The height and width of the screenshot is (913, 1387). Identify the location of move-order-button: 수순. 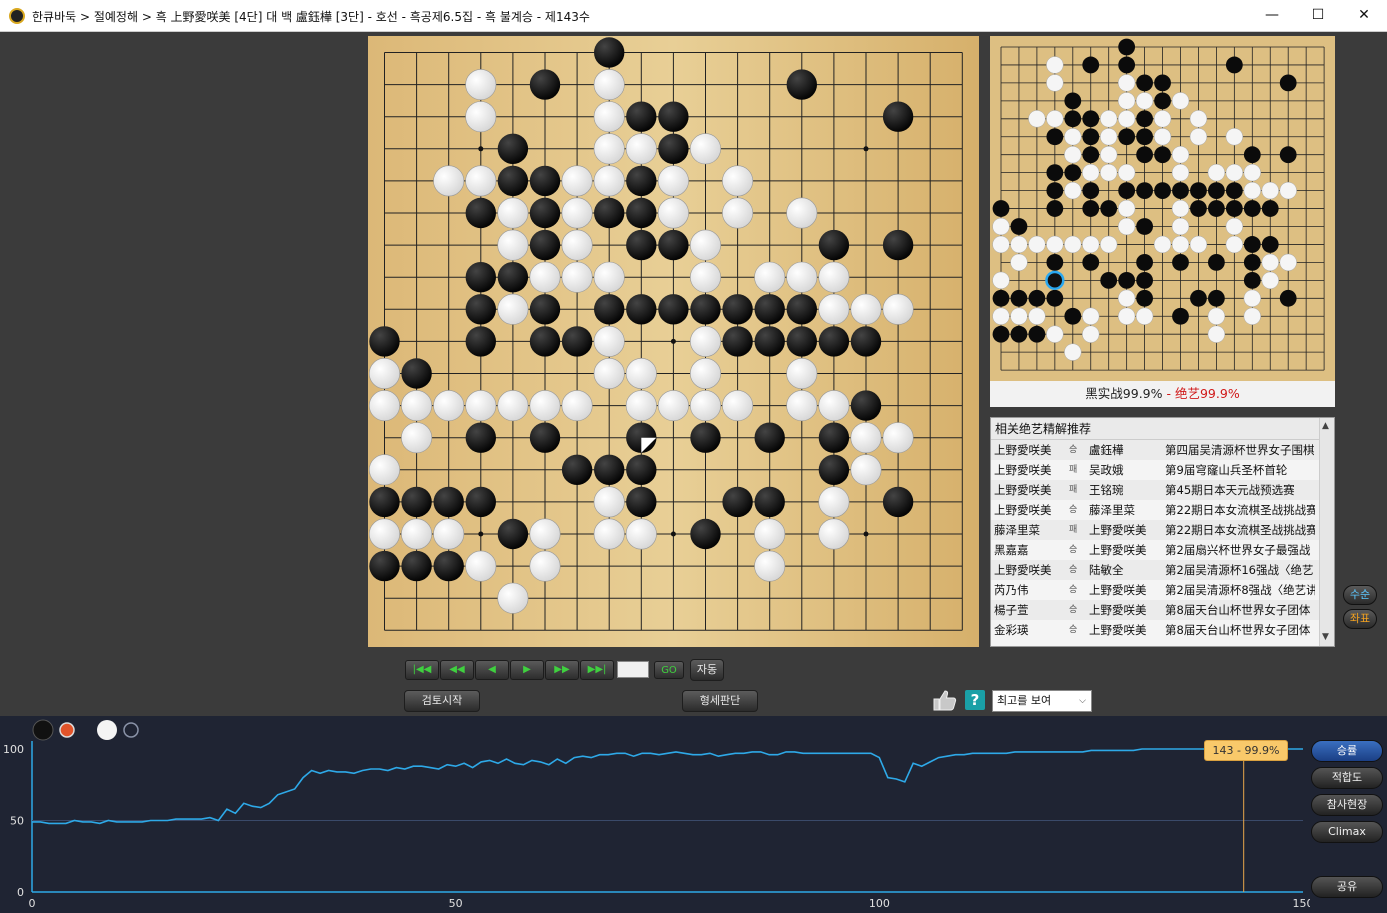
(1360, 595).